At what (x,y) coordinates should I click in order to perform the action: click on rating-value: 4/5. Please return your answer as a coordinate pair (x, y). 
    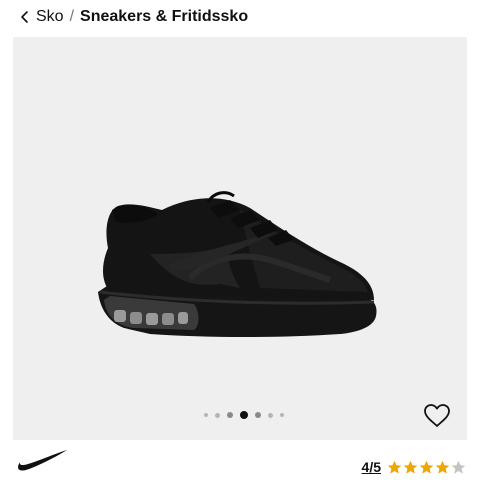
    Looking at the image, I should click on (371, 467).